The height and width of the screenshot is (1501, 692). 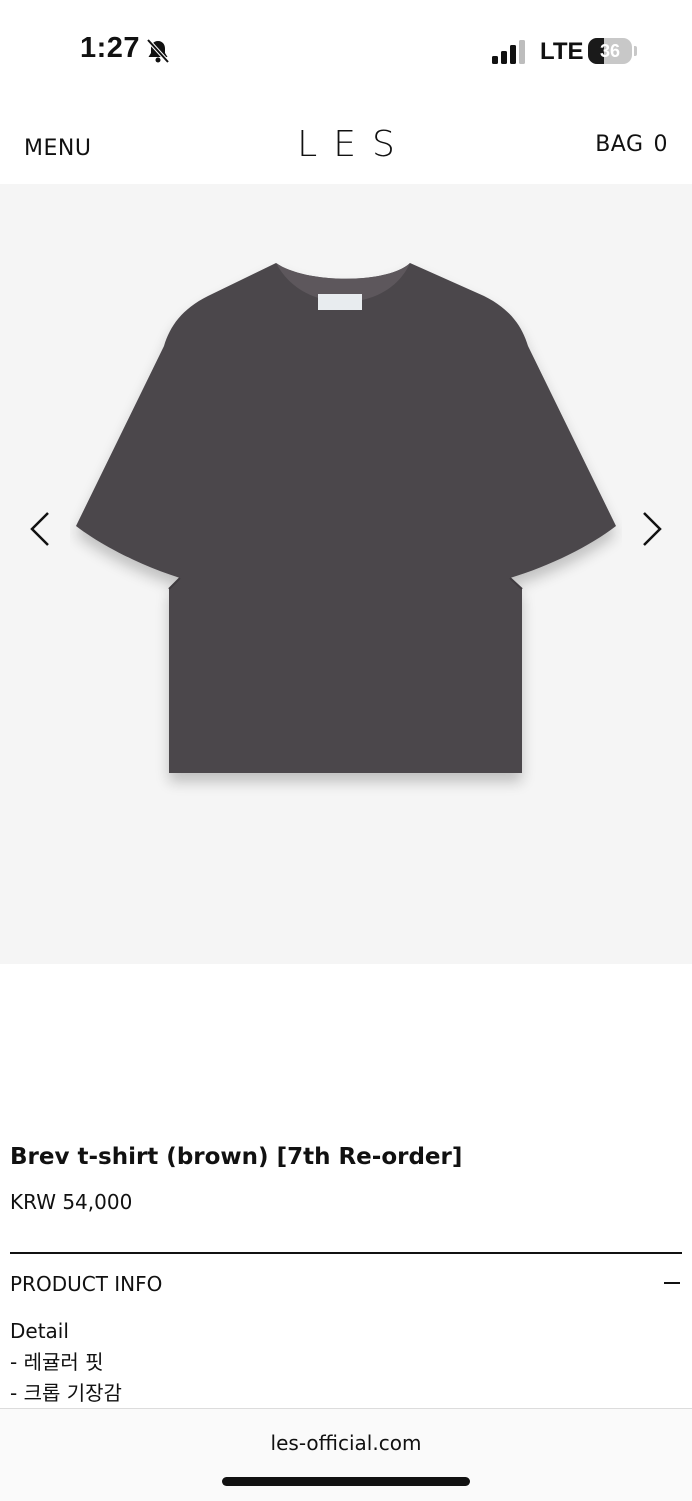 What do you see at coordinates (619, 144) in the screenshot?
I see `bag-label: BAG` at bounding box center [619, 144].